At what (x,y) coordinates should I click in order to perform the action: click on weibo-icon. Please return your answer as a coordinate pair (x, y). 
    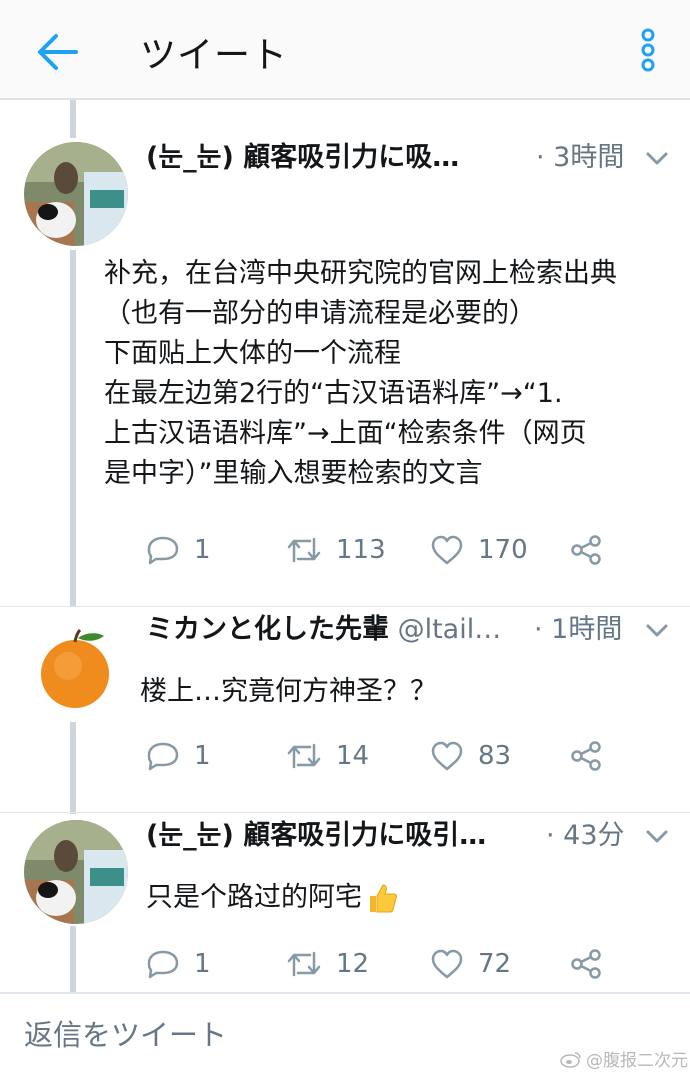
    Looking at the image, I should click on (570, 1059).